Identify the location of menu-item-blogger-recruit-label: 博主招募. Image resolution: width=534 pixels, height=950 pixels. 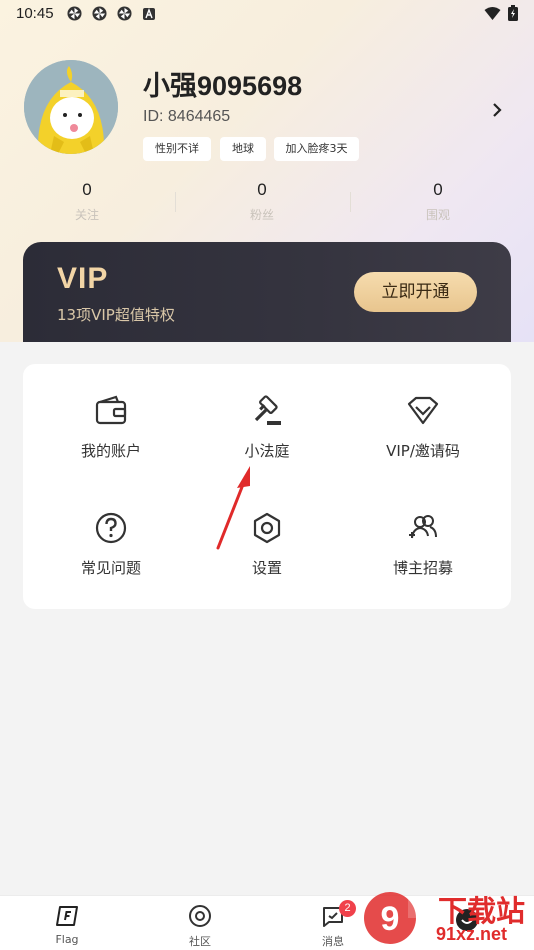
(422, 568).